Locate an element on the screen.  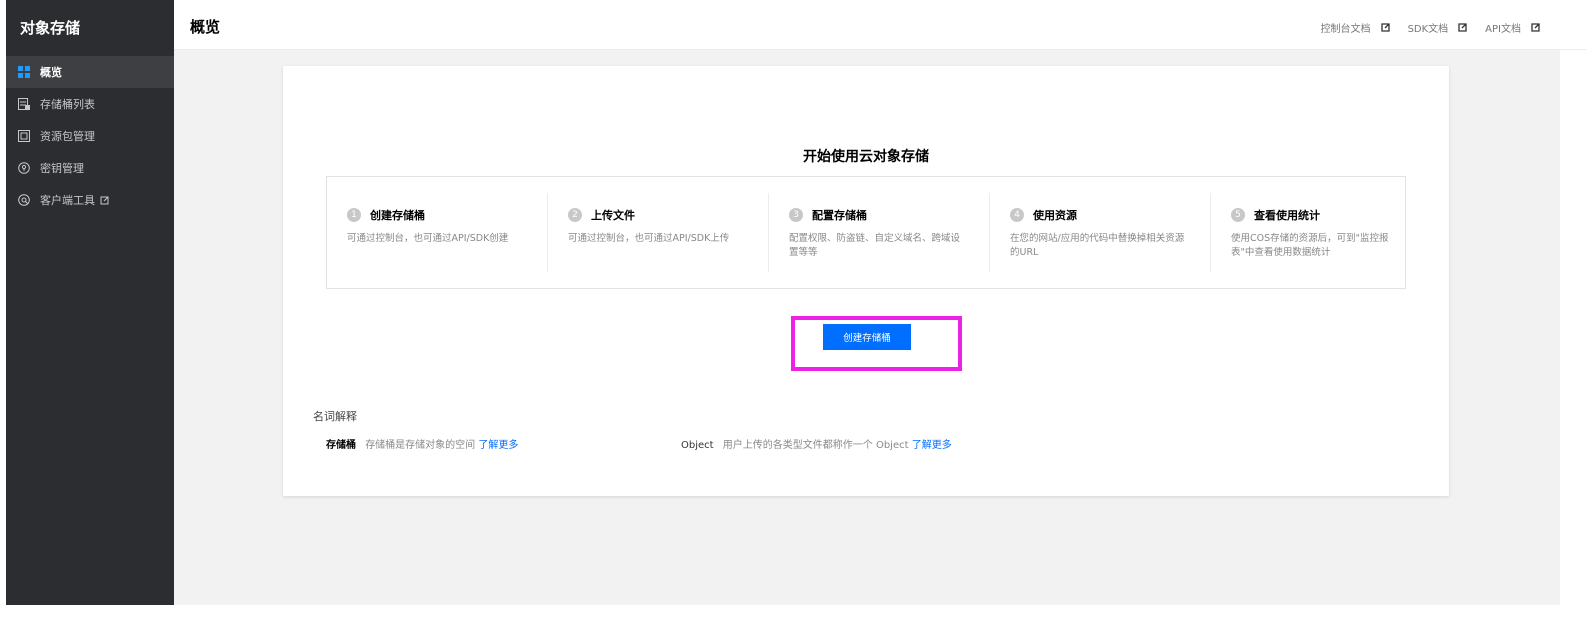
glossary-desc: 存储桶是存储对象的空间 is located at coordinates (420, 445).